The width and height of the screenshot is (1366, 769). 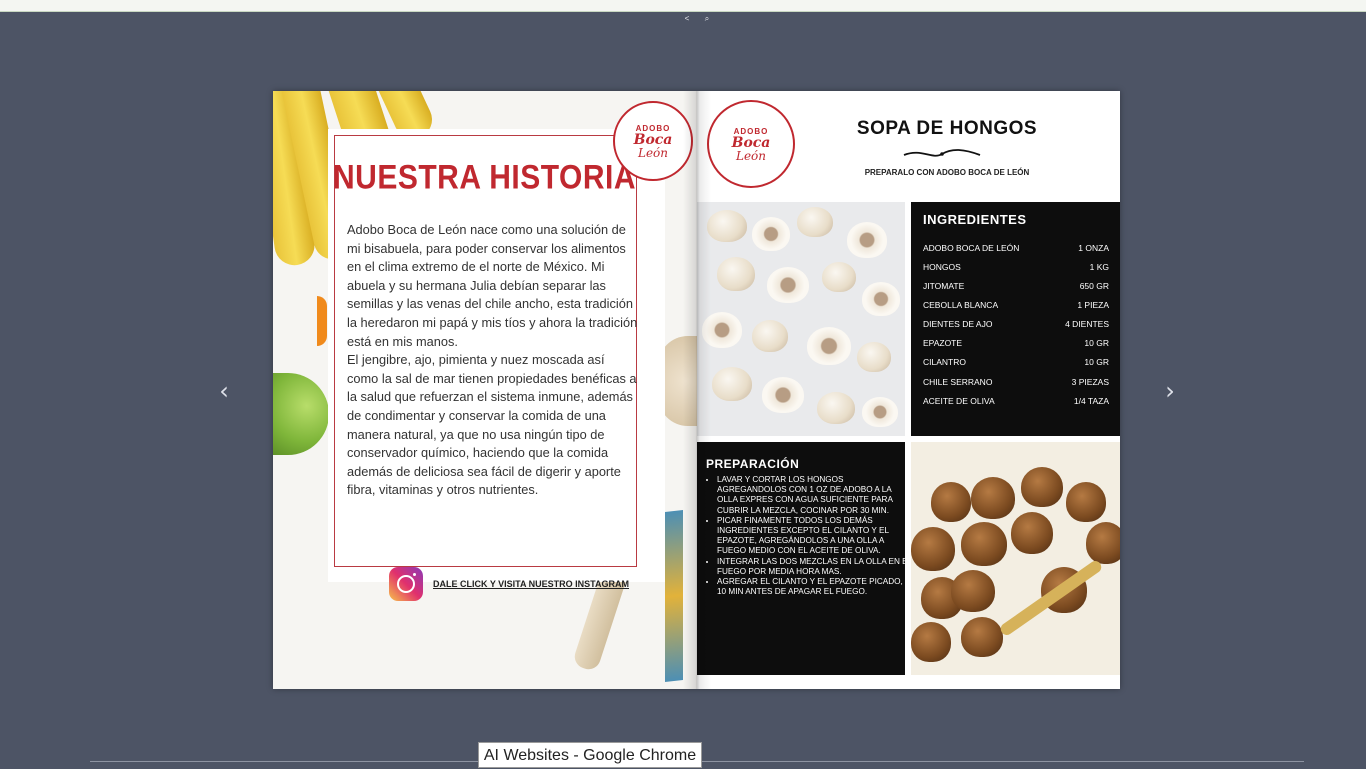 What do you see at coordinates (947, 128) in the screenshot?
I see `recipe-title: SOPA DE HONGOS` at bounding box center [947, 128].